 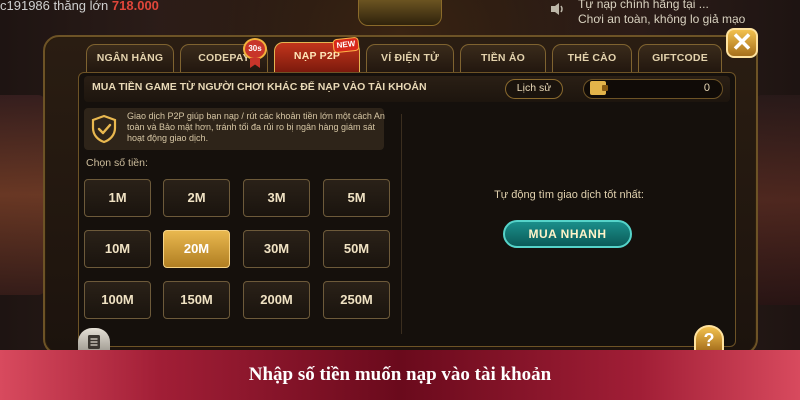 I want to click on amount-option: 250M, so click(x=356, y=300).